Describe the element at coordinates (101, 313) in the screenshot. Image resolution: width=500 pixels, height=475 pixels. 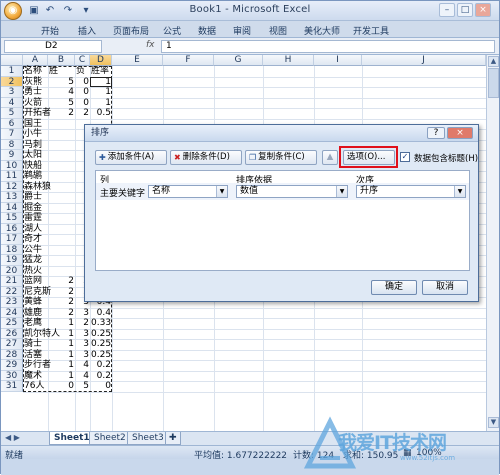
I see `cell-d24: 0.4` at that location.